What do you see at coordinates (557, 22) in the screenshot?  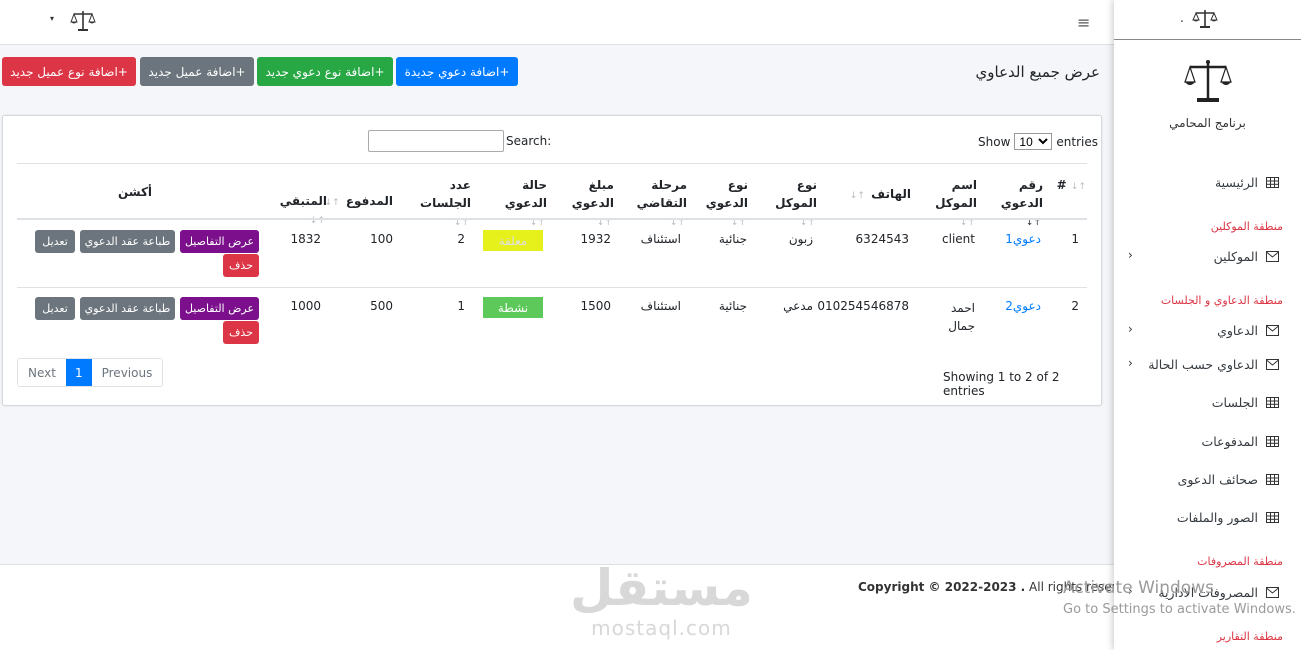 I see `top-navbar: ▾ ≡` at bounding box center [557, 22].